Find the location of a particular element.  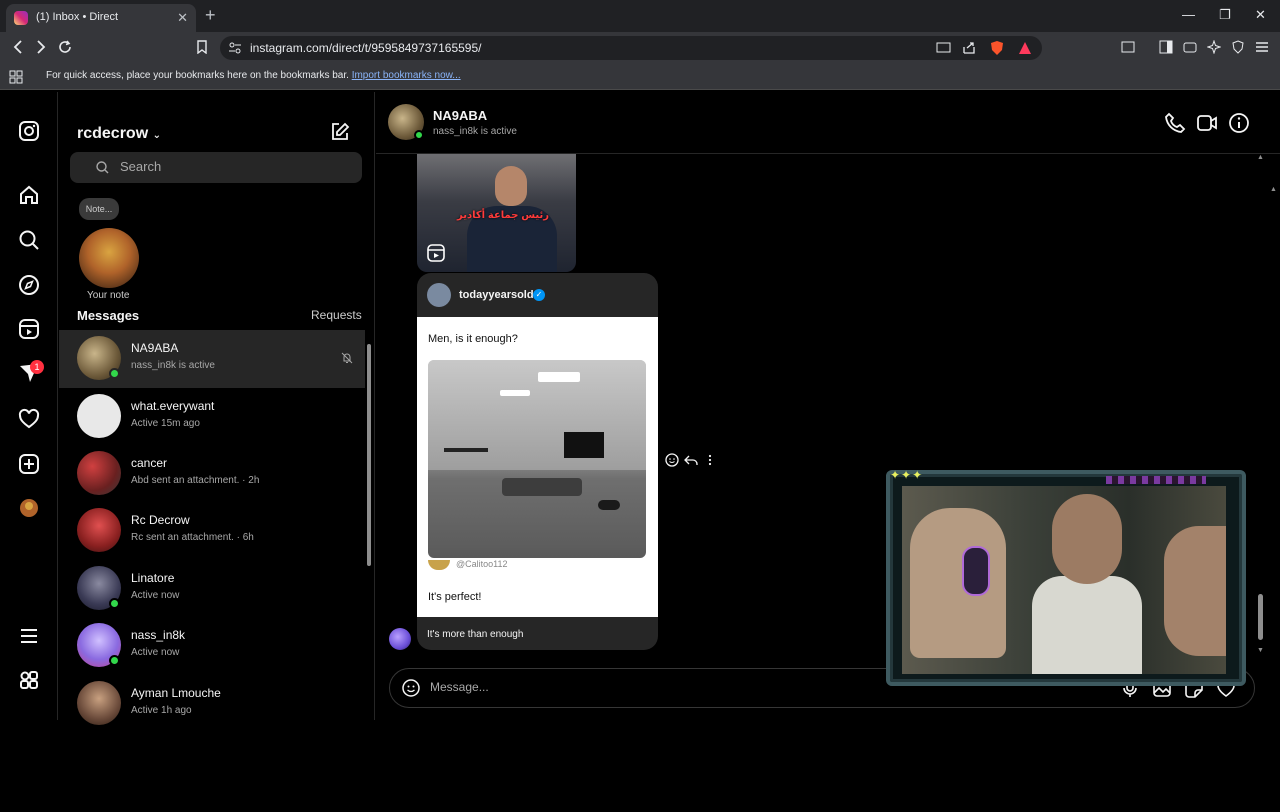

conversation-name: cancer is located at coordinates (149, 463).